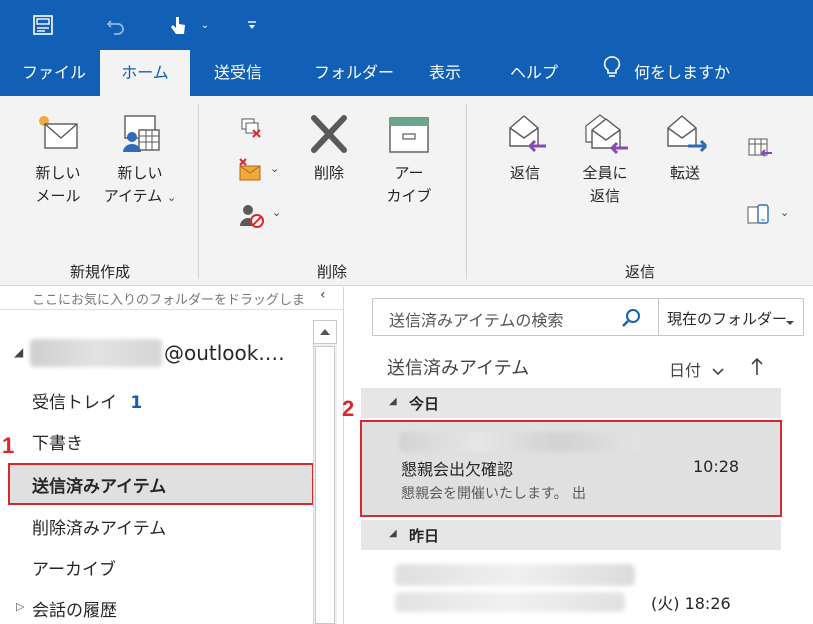 This screenshot has height=624, width=813. Describe the element at coordinates (682, 72) in the screenshot. I see `tell-me-label: 何をしますか` at that location.